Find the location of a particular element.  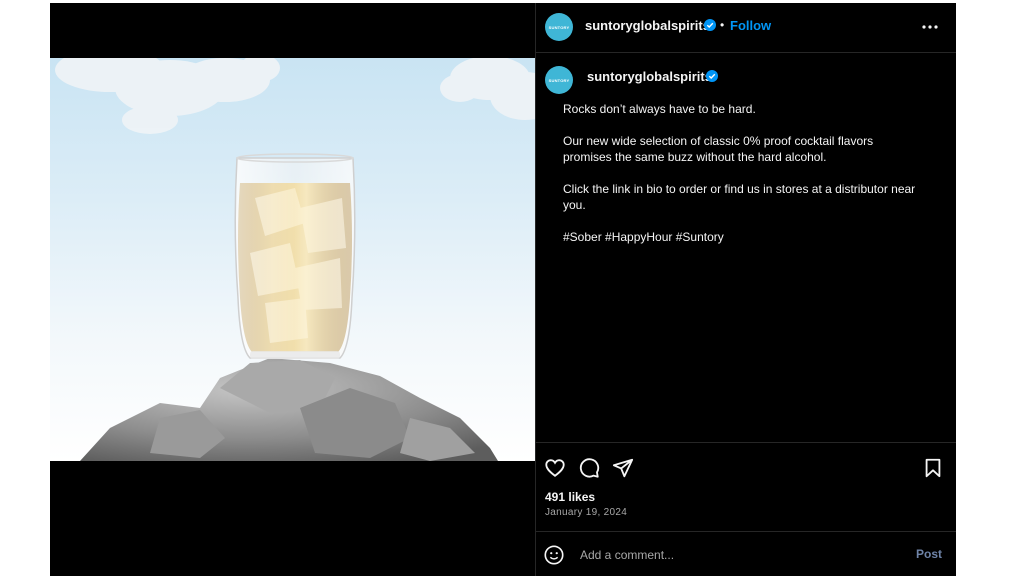

share-icon is located at coordinates (623, 468).